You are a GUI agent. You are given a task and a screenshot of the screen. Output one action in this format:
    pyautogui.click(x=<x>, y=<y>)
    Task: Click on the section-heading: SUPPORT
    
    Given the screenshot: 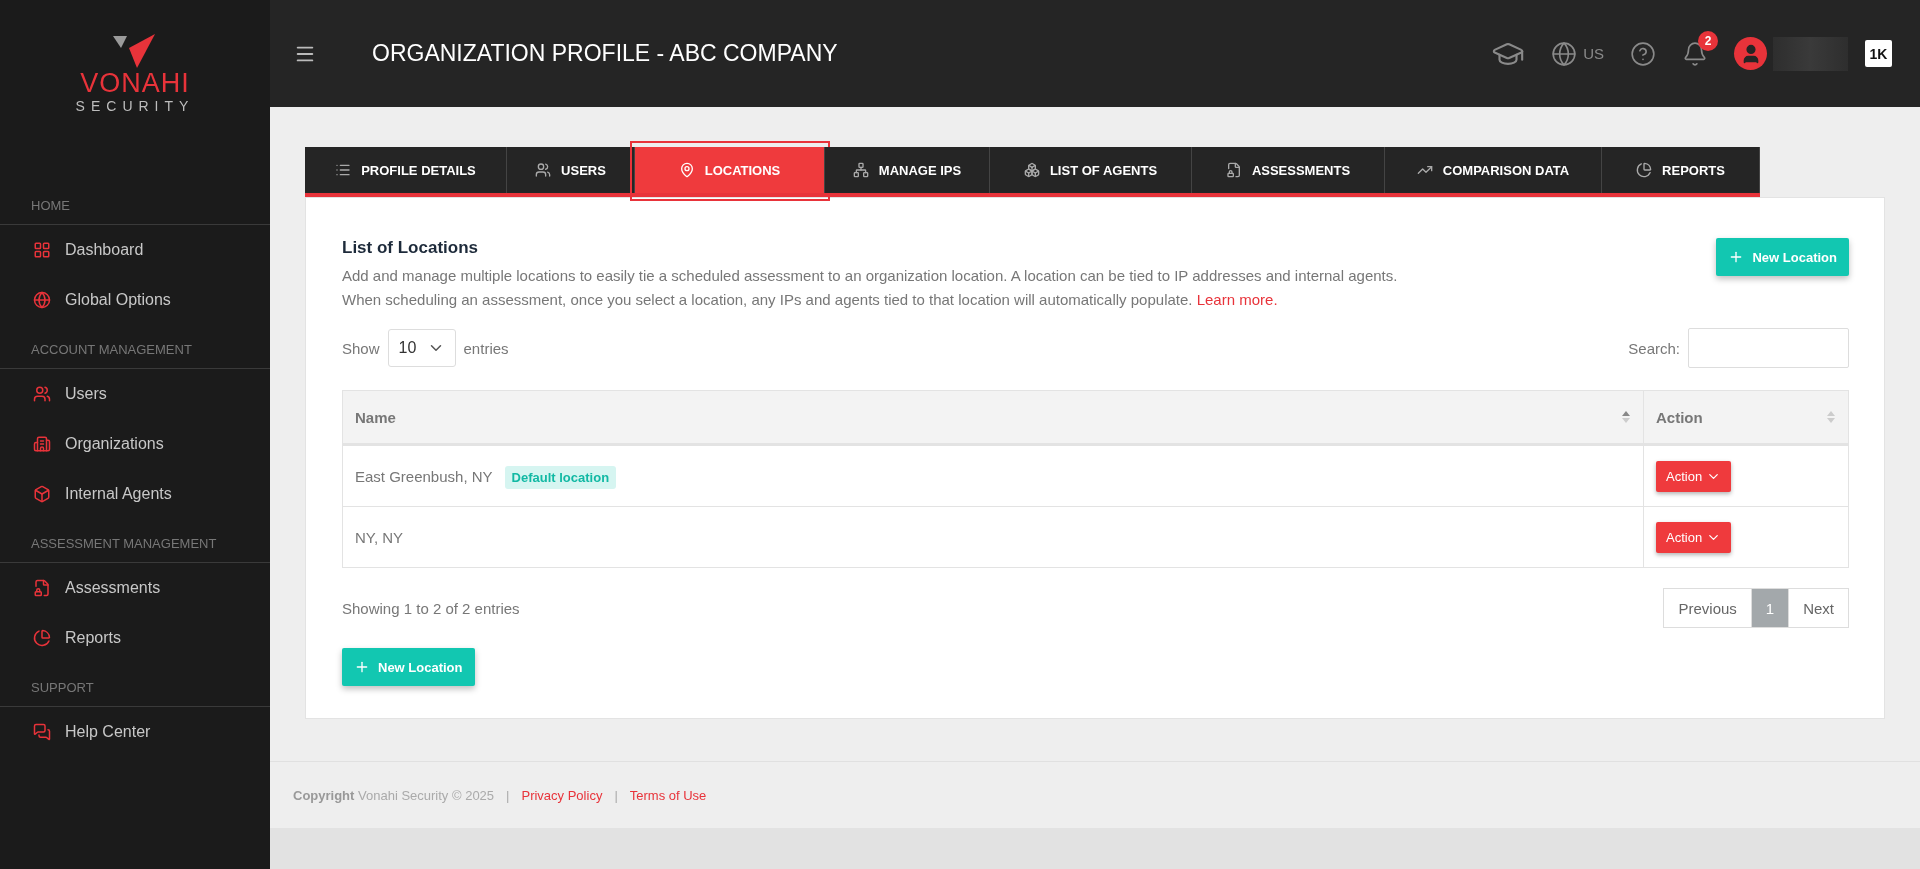 What is the action you would take?
    pyautogui.click(x=135, y=693)
    